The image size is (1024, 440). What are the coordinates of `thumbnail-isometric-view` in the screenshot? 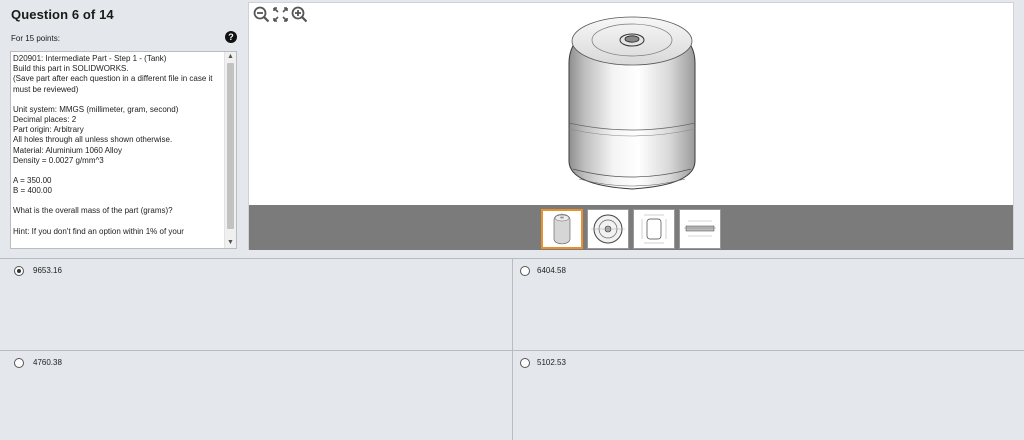 It's located at (562, 229).